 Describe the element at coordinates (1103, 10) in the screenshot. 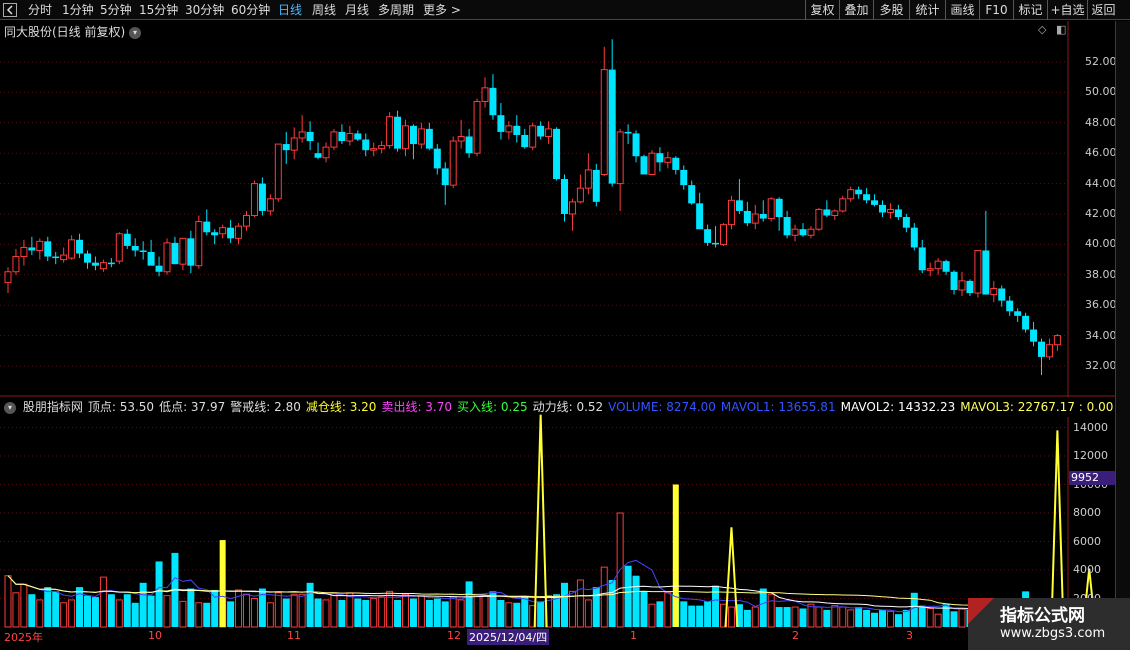

I see `back-button: 返回` at that location.